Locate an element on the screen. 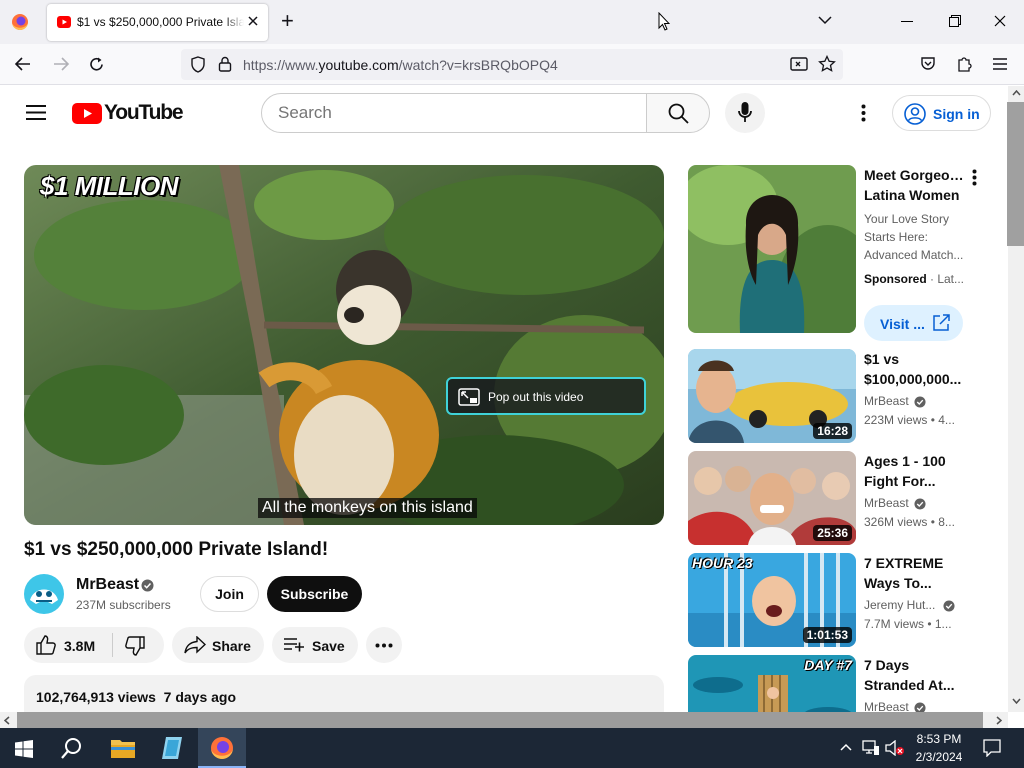 This screenshot has height=768, width=1024. clock-date: 2/3/2024 is located at coordinates (939, 757).